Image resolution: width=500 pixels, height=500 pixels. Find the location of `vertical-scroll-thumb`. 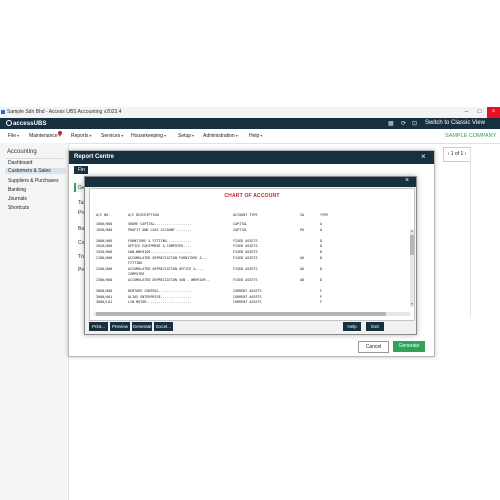

vertical-scroll-thumb is located at coordinates (412, 245).